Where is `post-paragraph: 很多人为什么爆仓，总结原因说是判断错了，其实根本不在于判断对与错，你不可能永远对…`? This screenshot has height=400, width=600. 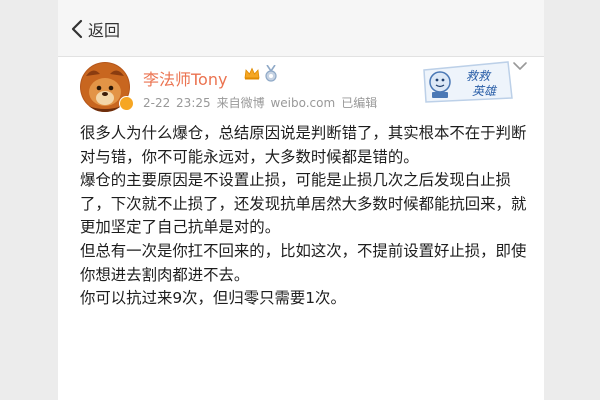
post-paragraph: 很多人为什么爆仓，总结原因说是判断错了，其实根本不在于判断对与错，你不可能永远对… is located at coordinates (303, 145).